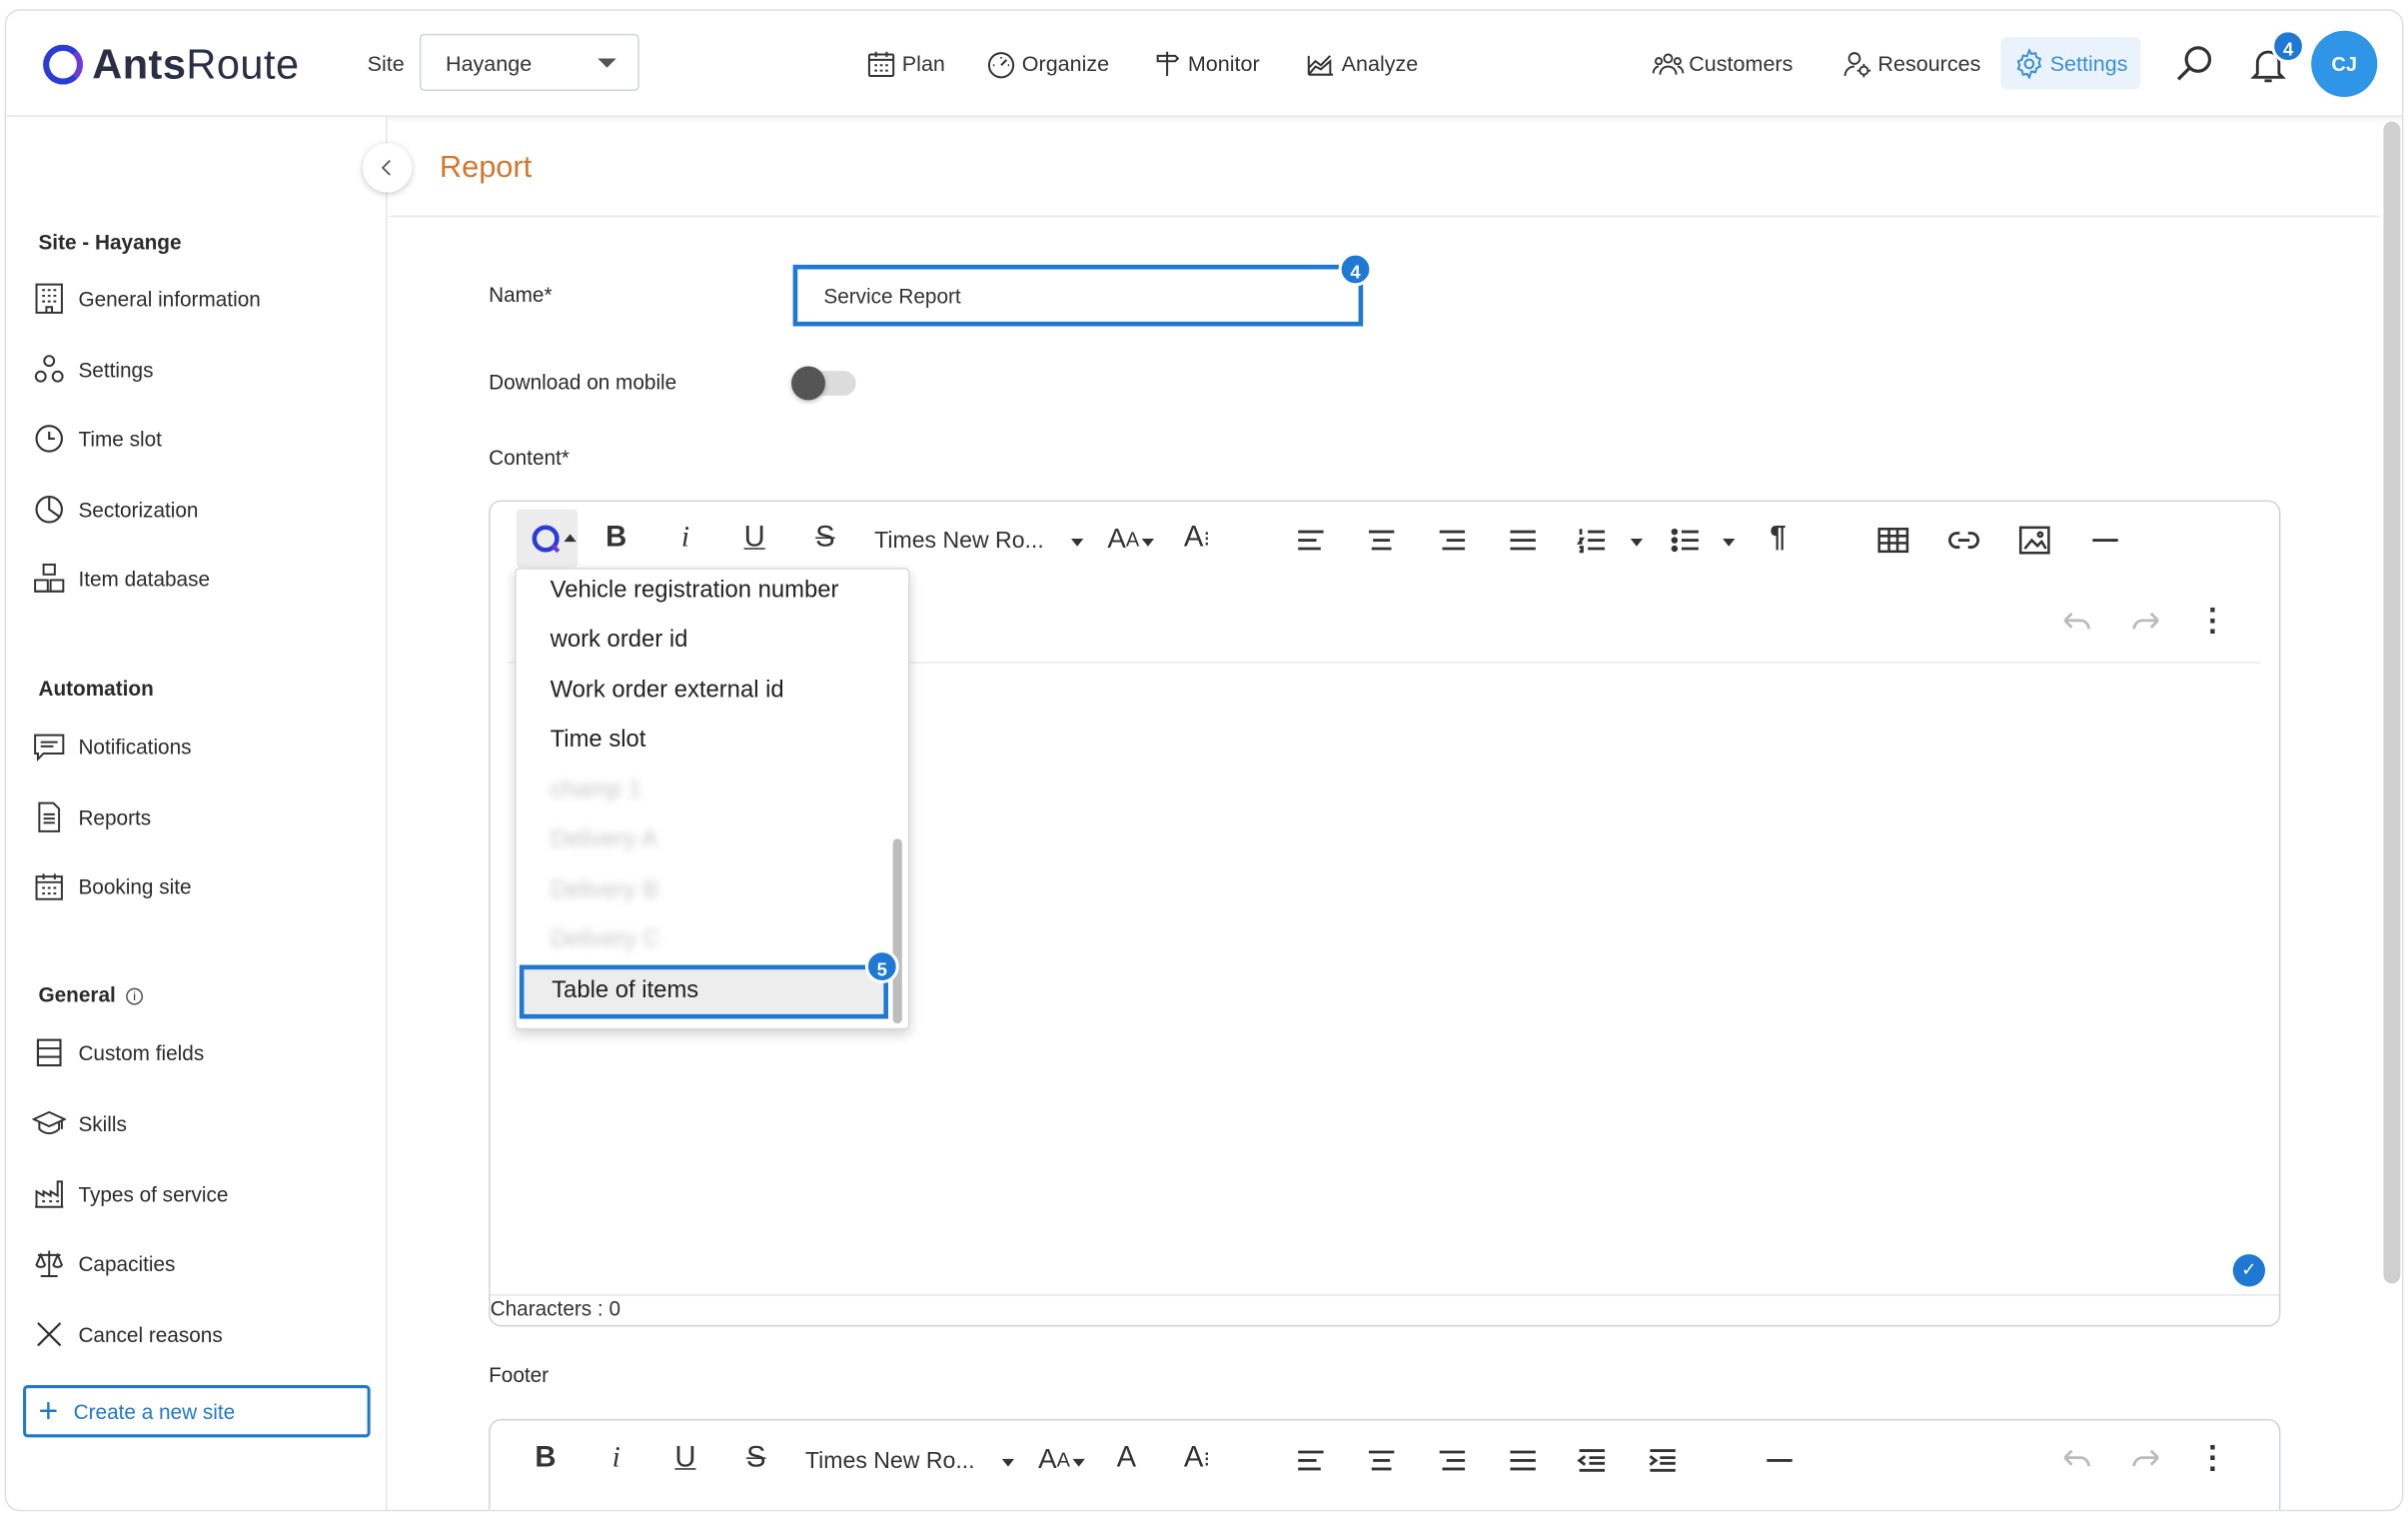  What do you see at coordinates (1123, 540) in the screenshot?
I see `font-size-button: AA` at bounding box center [1123, 540].